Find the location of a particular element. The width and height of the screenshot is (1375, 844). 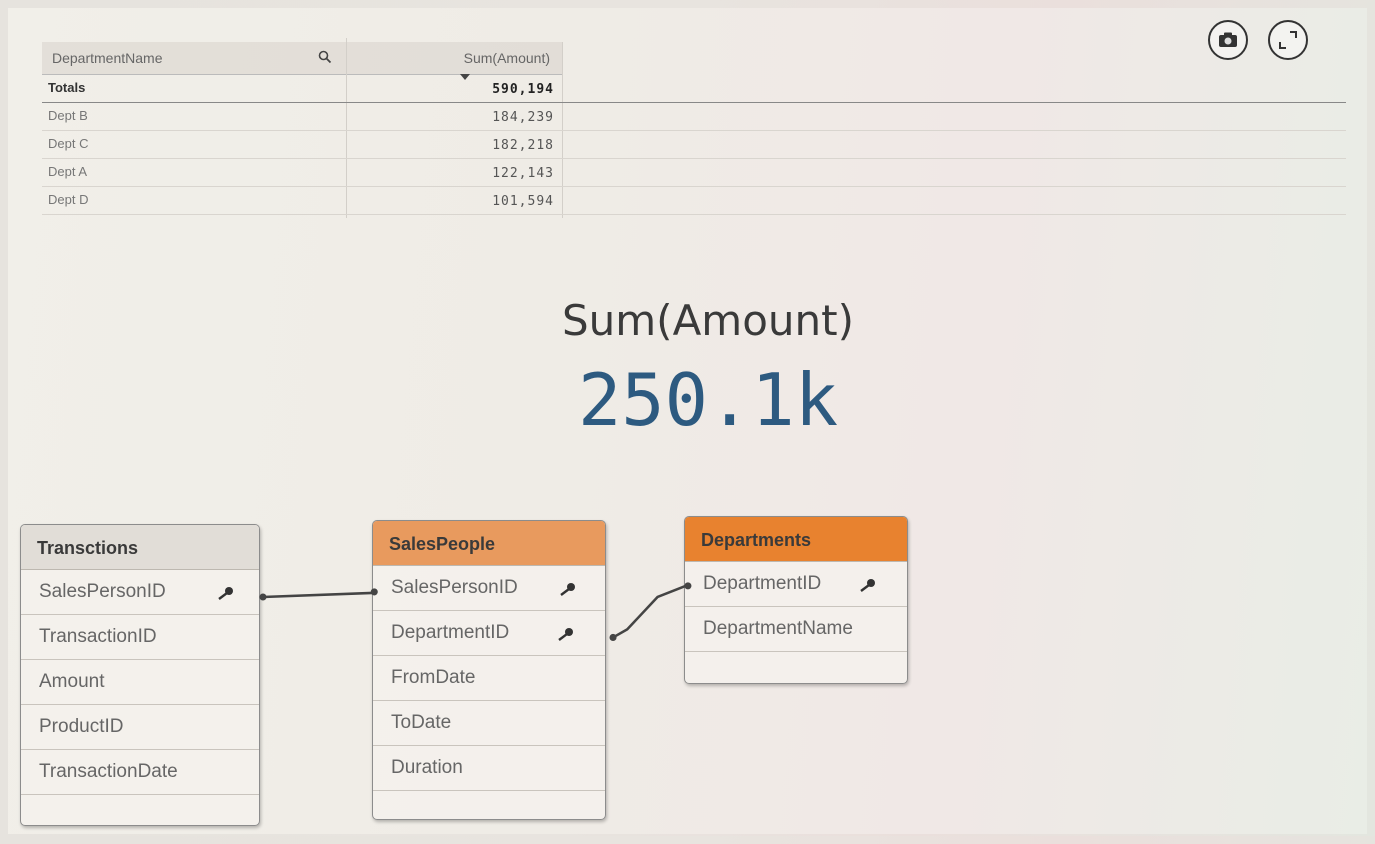

expand-button is located at coordinates (1288, 40).